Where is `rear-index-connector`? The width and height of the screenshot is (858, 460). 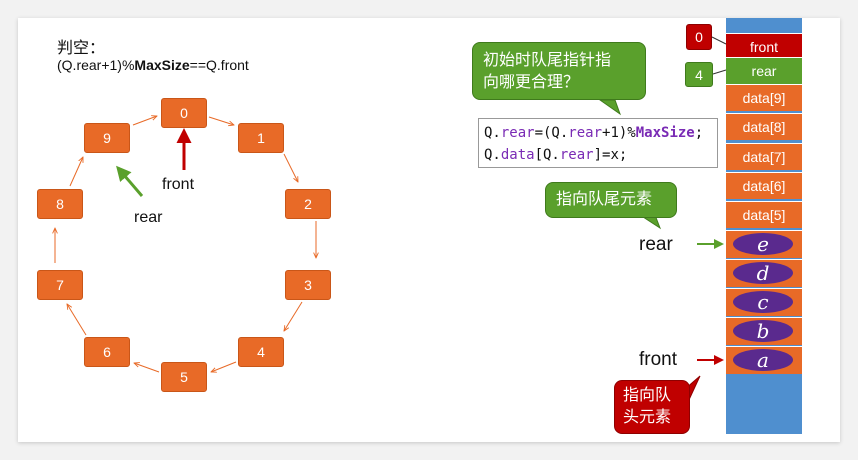
rear-index-connector is located at coordinates (719, 72).